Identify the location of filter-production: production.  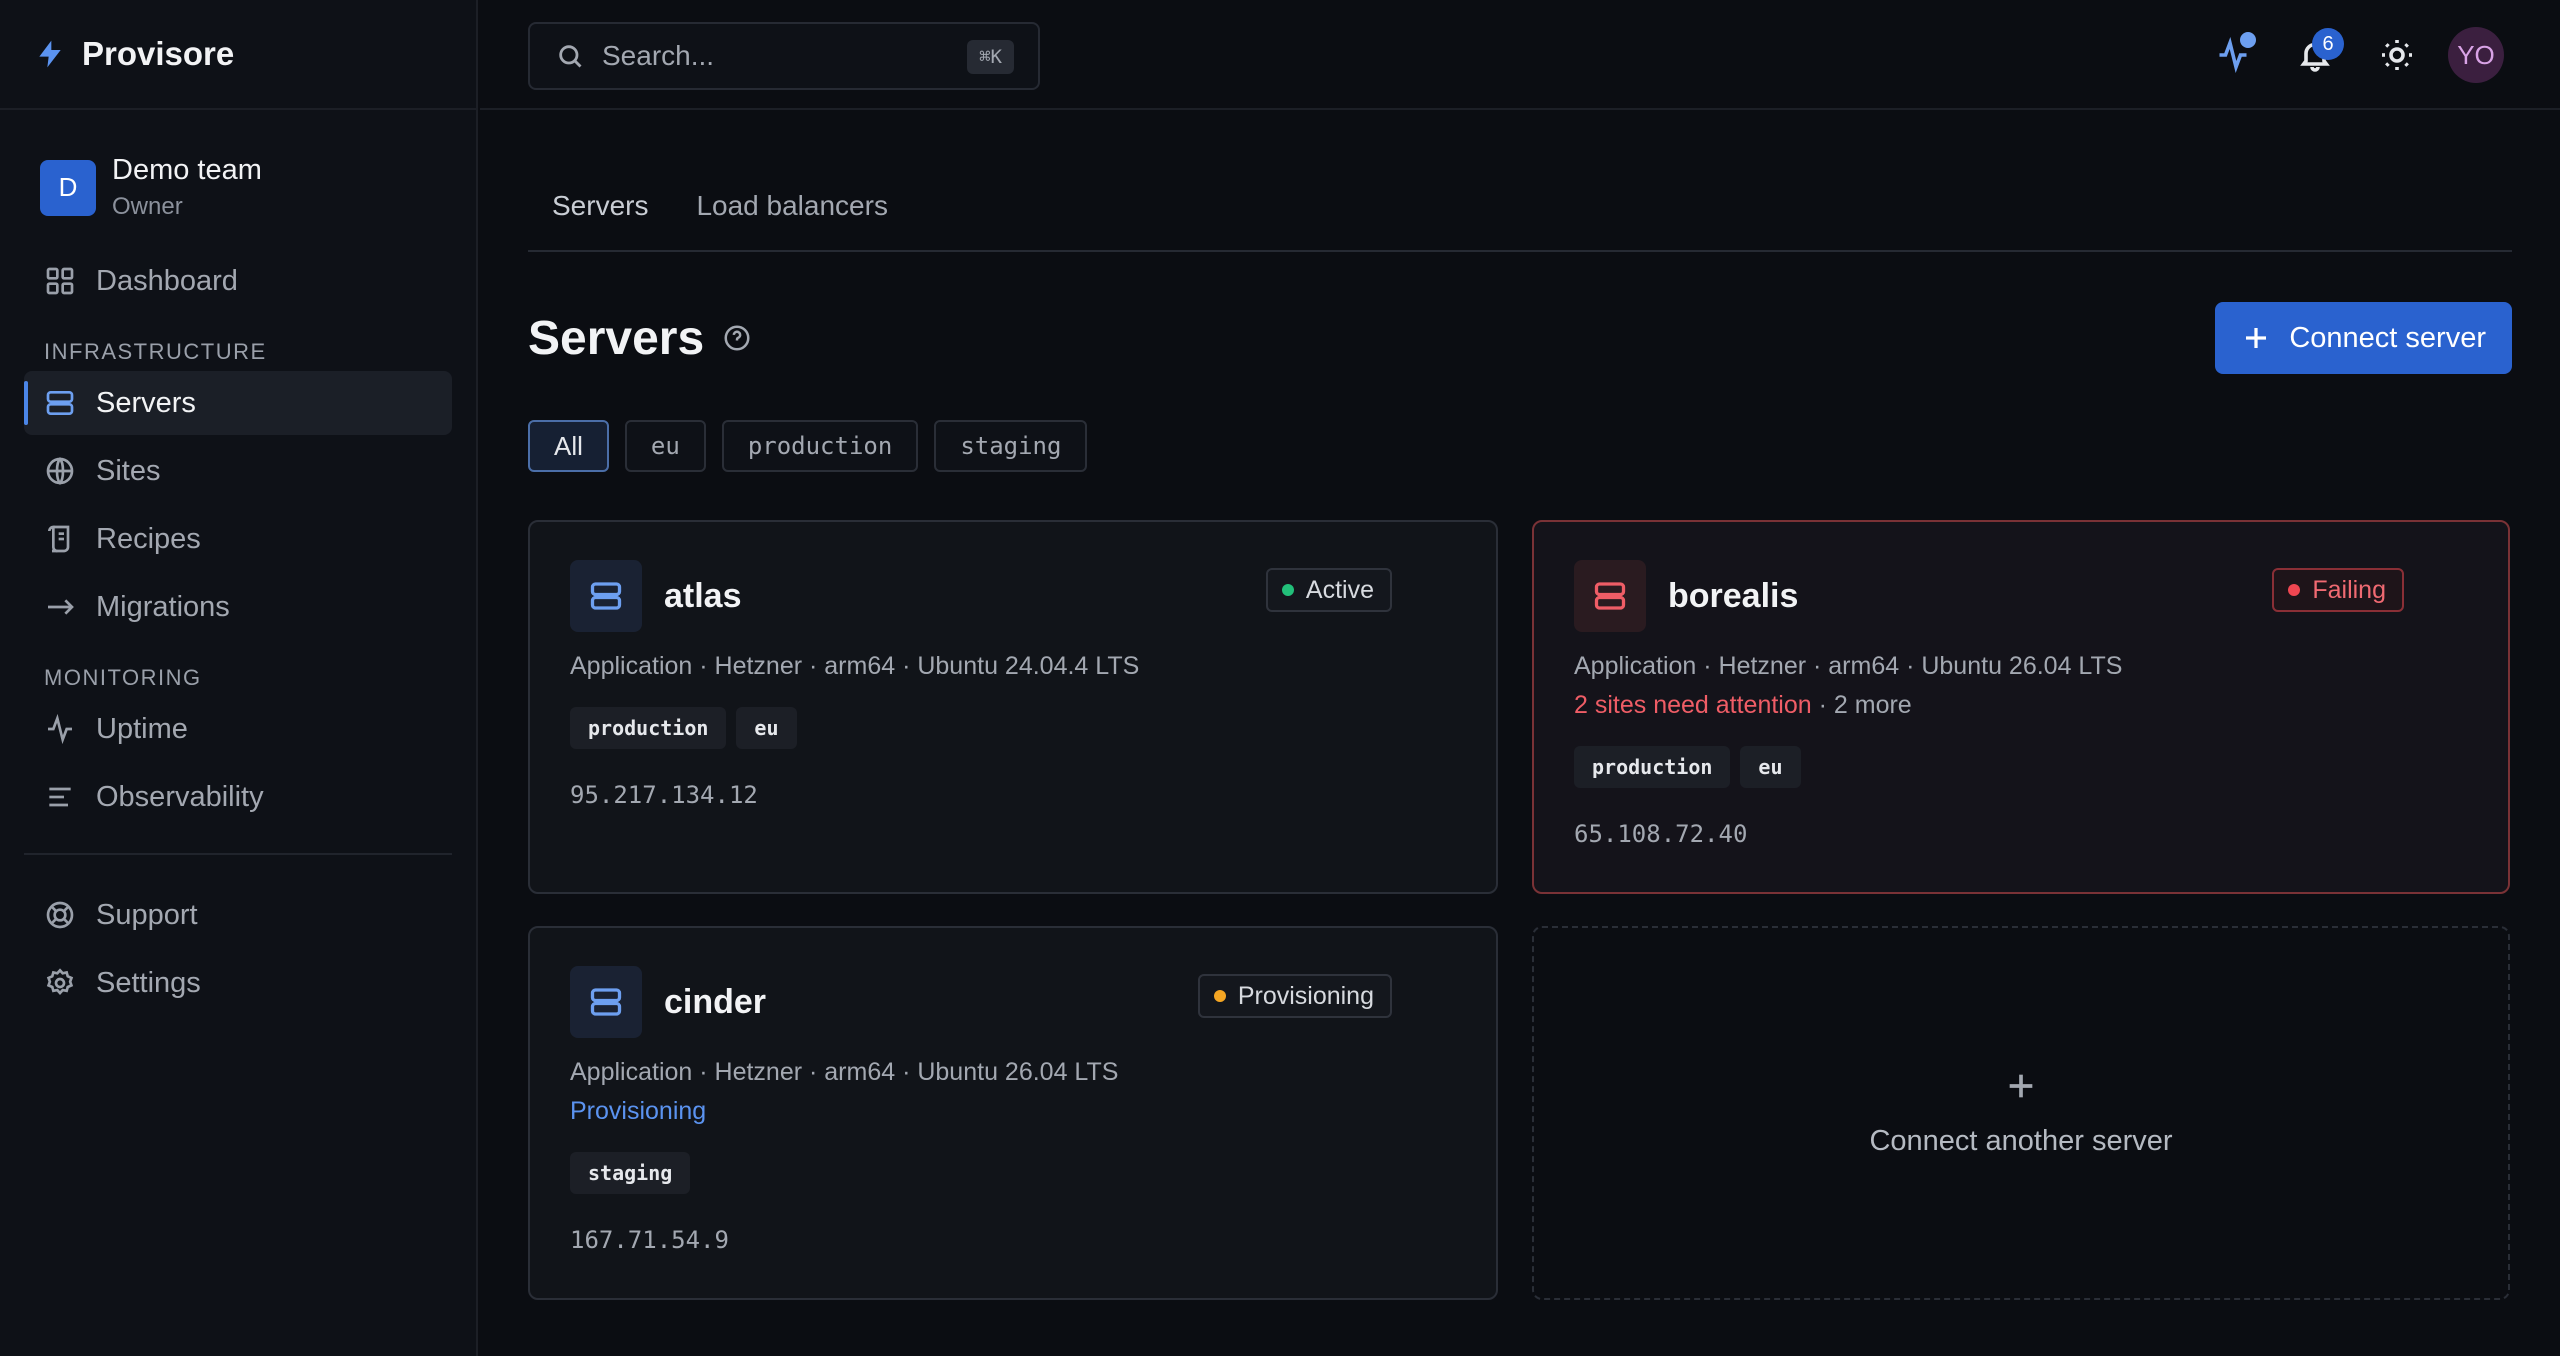
(820, 446).